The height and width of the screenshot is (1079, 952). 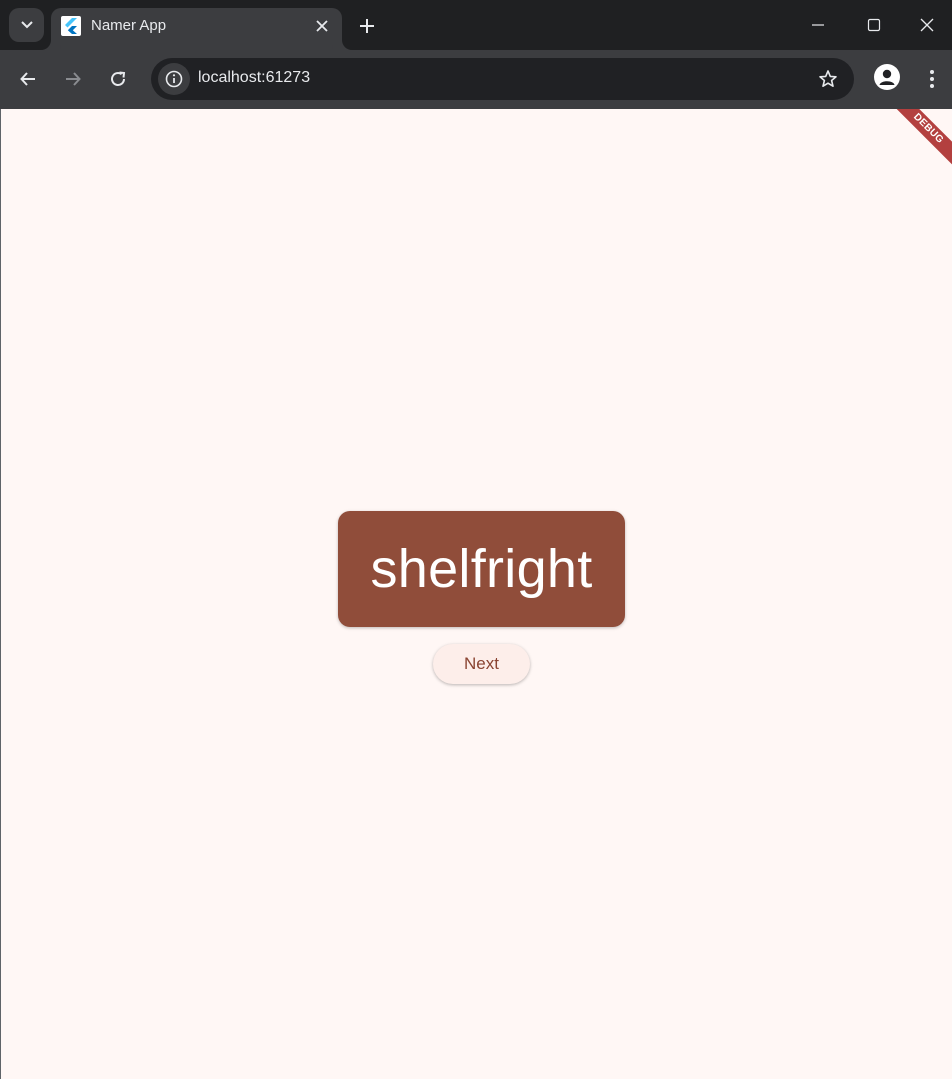 I want to click on arrow-right-icon, so click(x=73, y=79).